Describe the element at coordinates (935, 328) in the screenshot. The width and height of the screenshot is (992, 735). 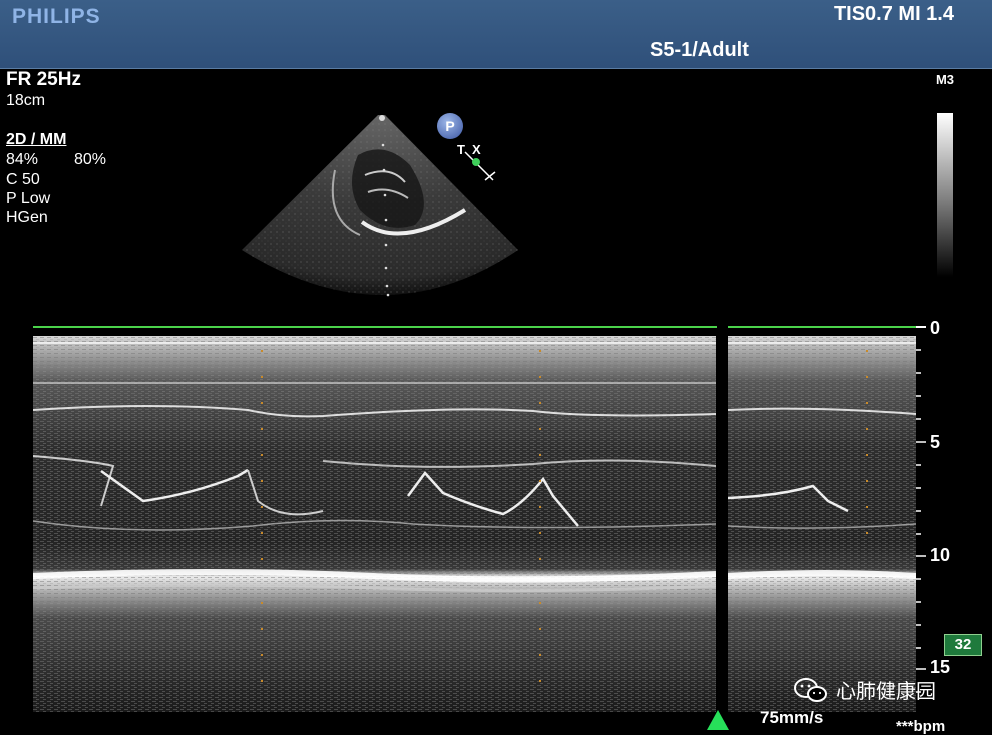
I see `depth-label-0: 0` at that location.